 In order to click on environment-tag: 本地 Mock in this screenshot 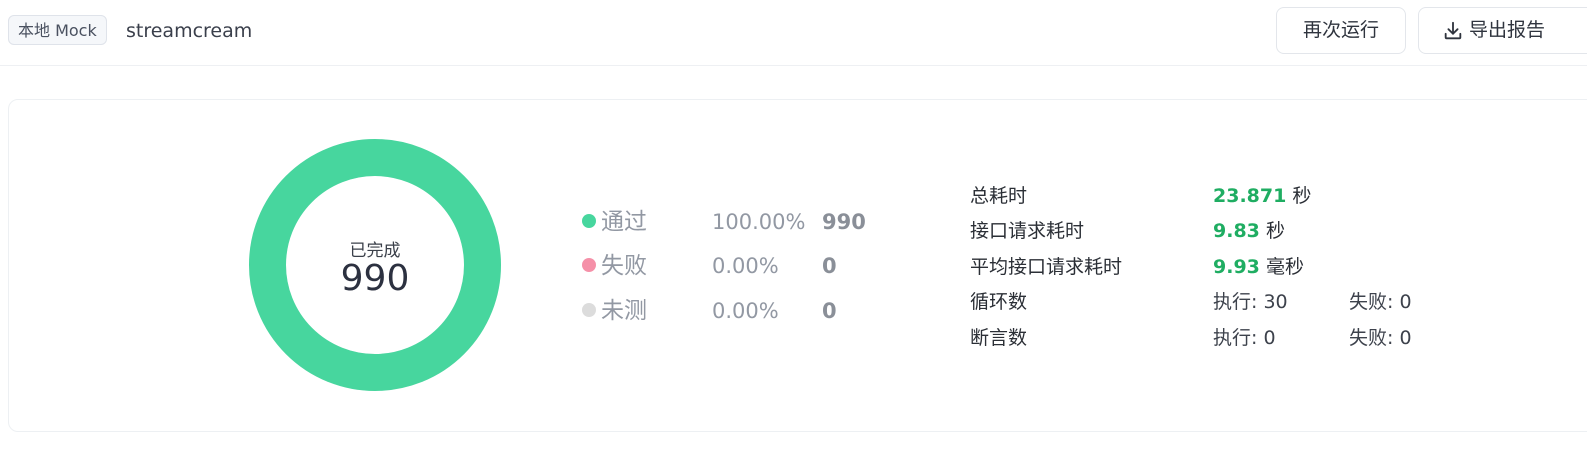, I will do `click(57, 30)`.